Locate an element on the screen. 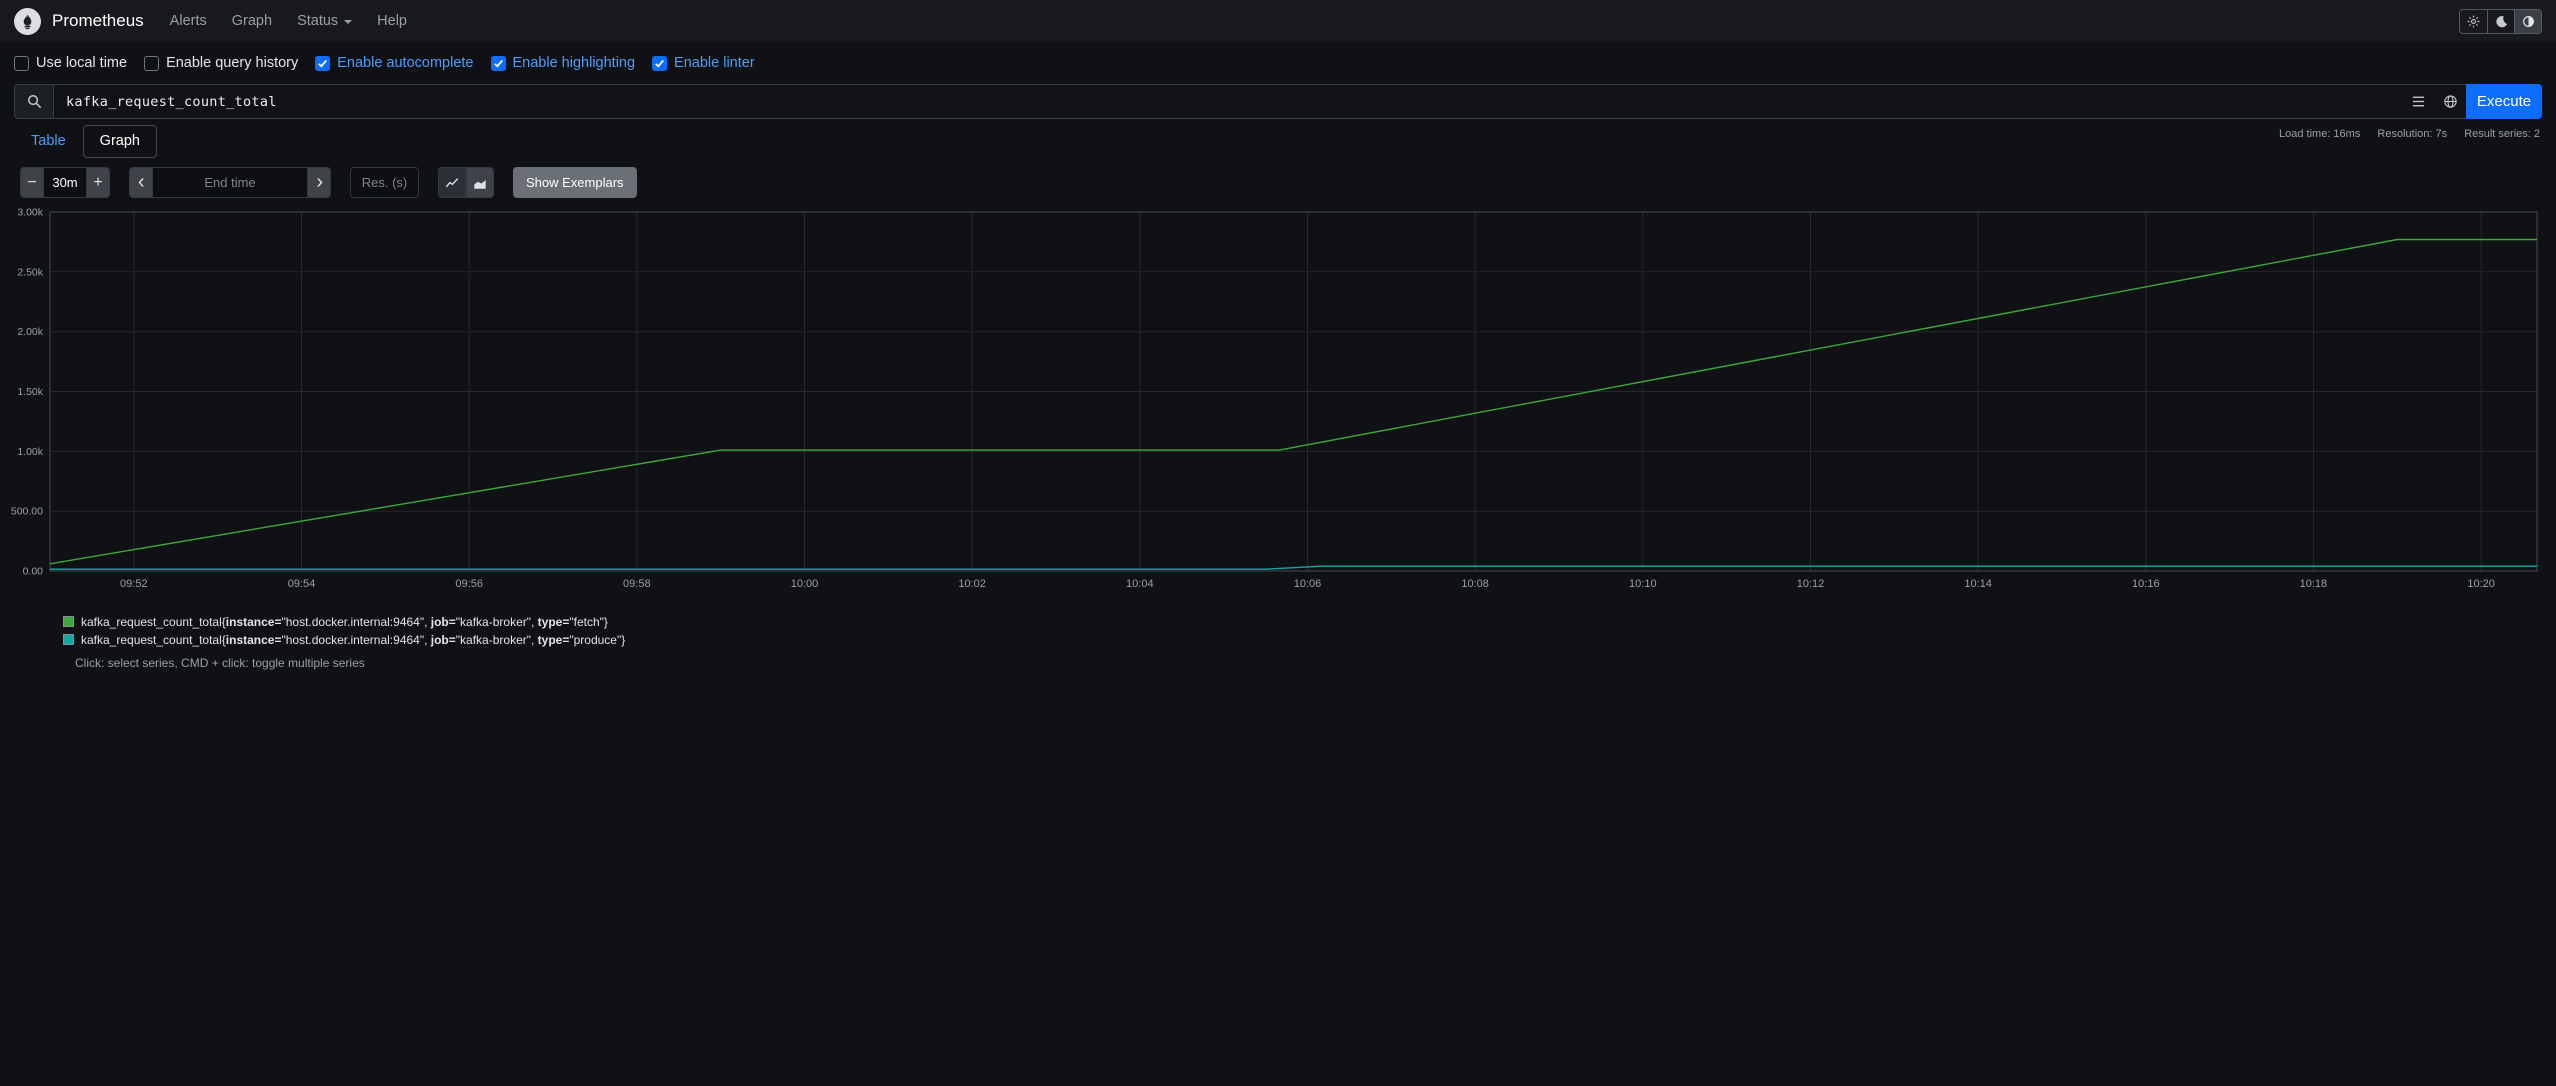  tab-graph: Graph is located at coordinates (119, 141).